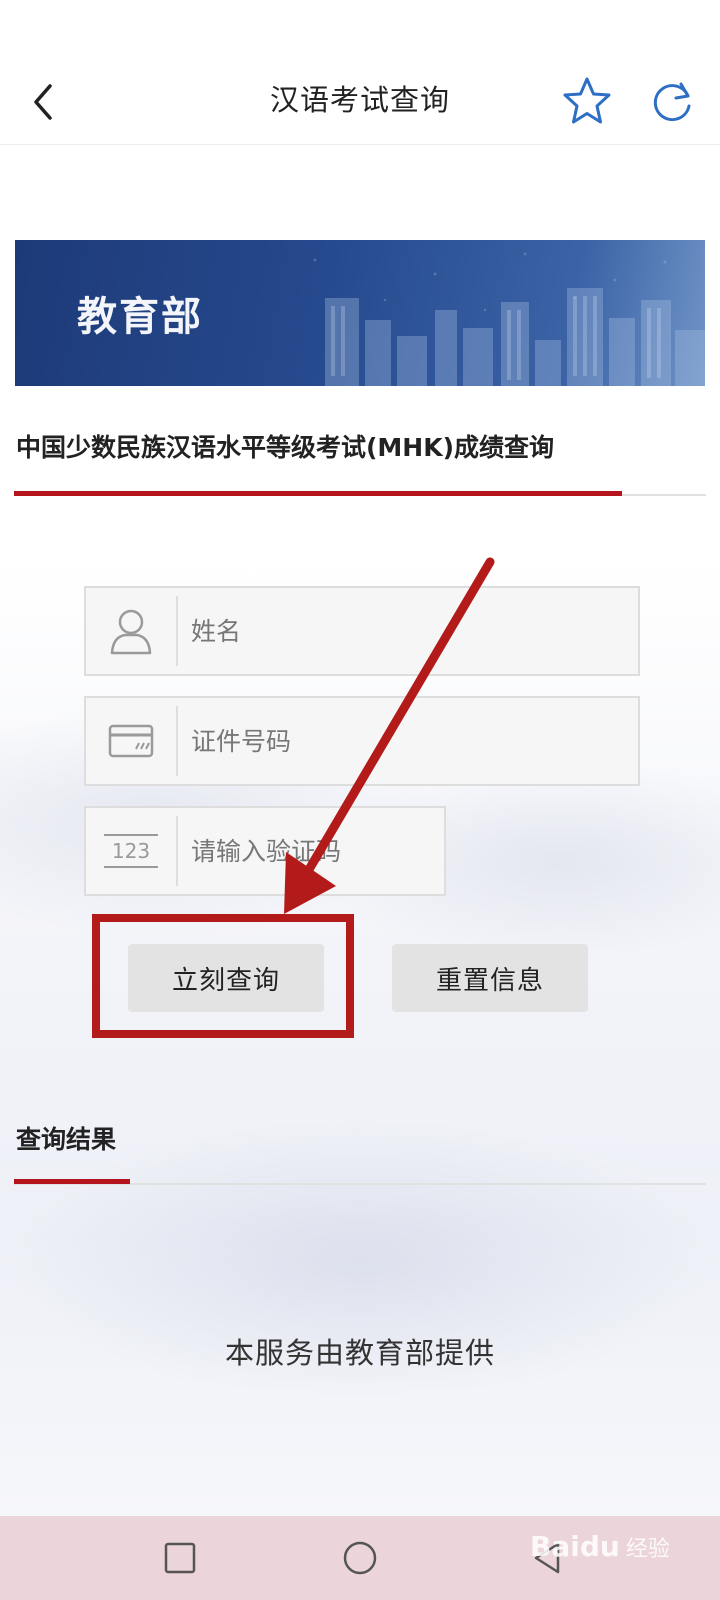 The image size is (720, 1600). What do you see at coordinates (66, 1139) in the screenshot?
I see `result-section-title: 查询结果` at bounding box center [66, 1139].